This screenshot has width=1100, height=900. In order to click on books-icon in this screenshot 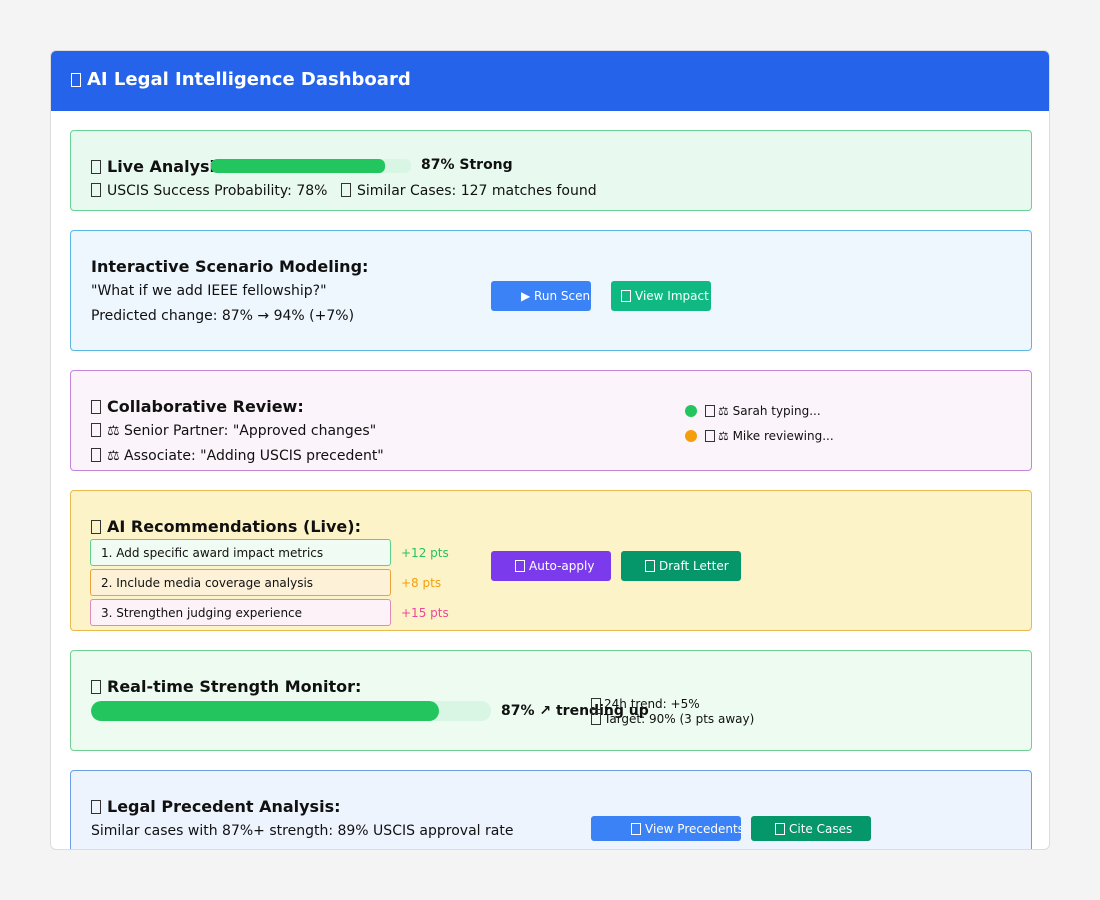, I will do `click(96, 807)`.